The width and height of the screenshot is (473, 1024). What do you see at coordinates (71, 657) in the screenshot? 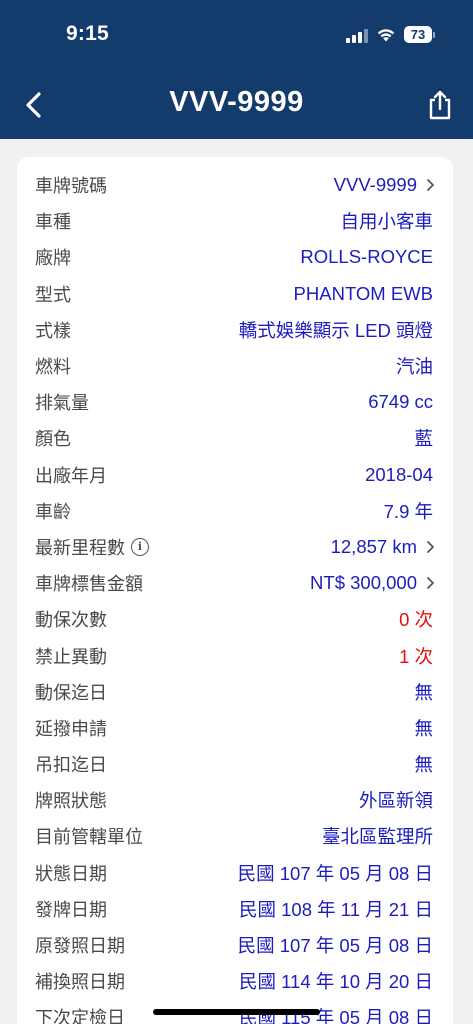
I see `row-label-text: 禁止異動` at bounding box center [71, 657].